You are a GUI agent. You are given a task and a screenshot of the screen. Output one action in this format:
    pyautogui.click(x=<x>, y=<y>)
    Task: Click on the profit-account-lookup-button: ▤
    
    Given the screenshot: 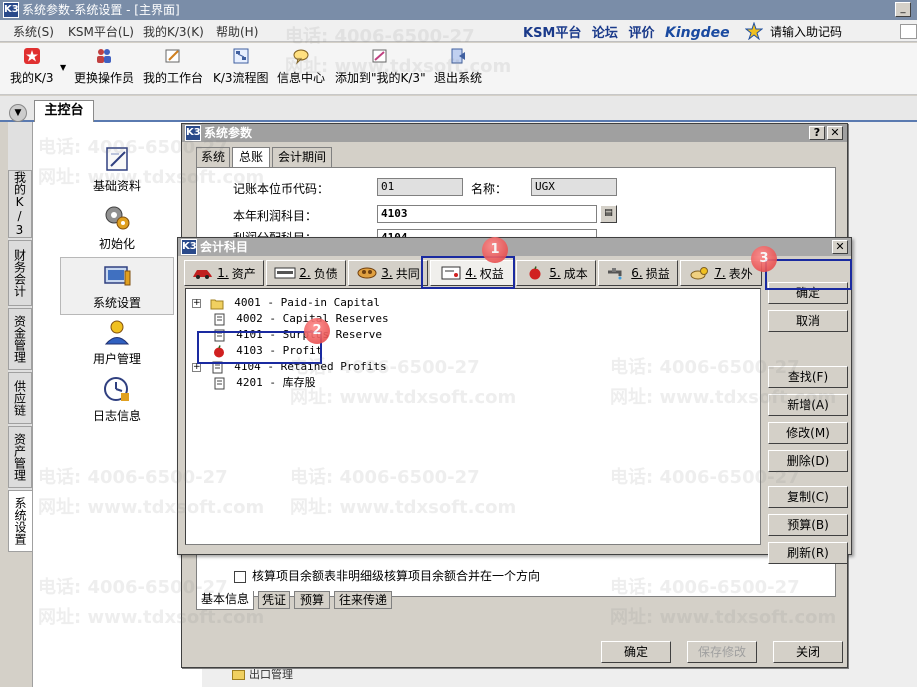 What is the action you would take?
    pyautogui.click(x=608, y=214)
    